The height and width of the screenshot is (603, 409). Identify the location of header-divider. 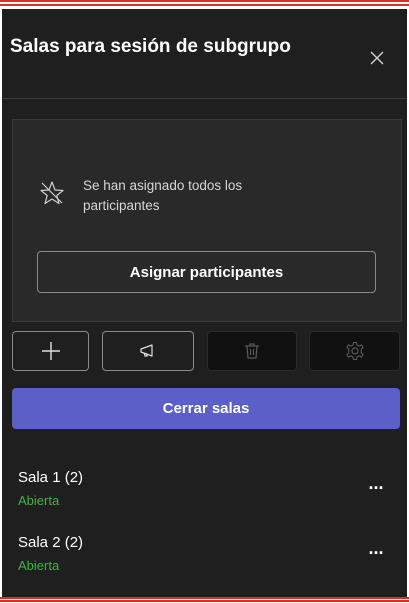
(204, 98).